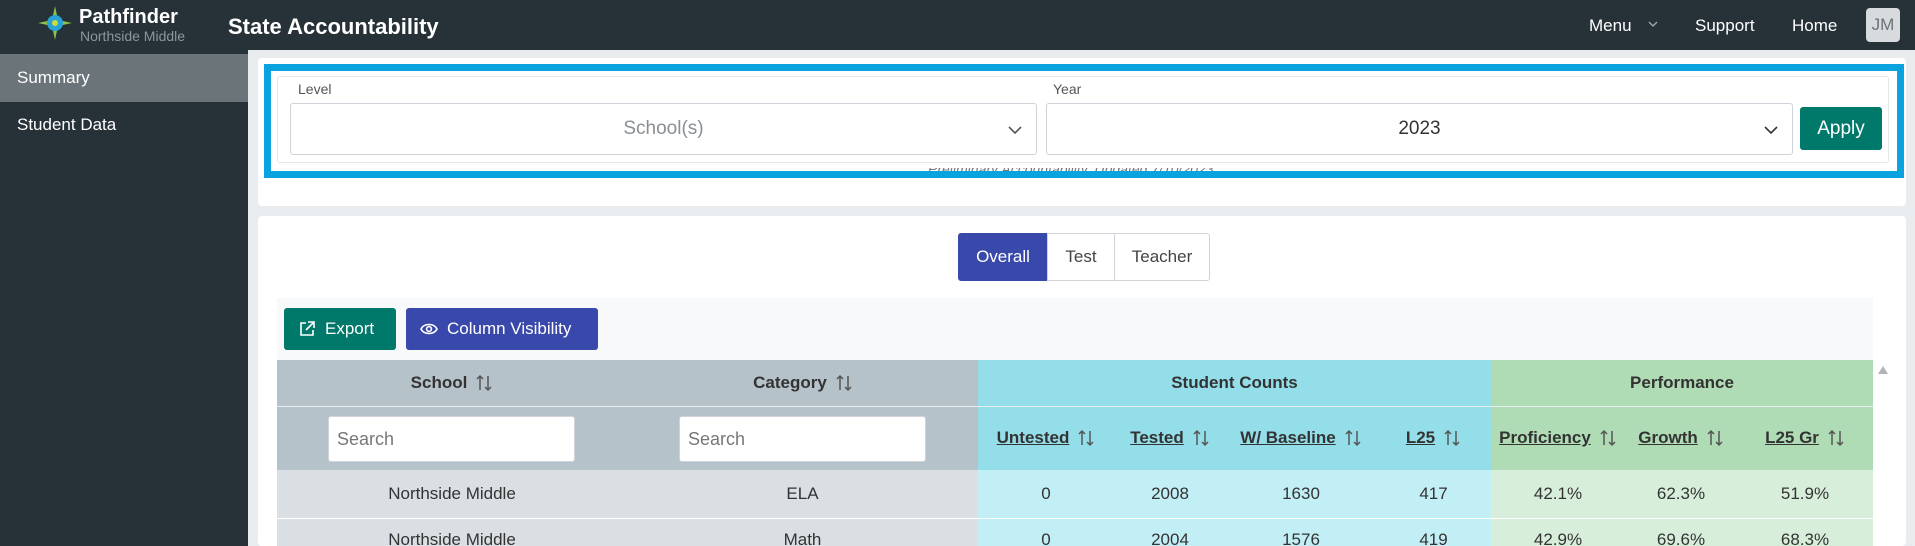 The image size is (1915, 546). What do you see at coordinates (1558, 494) in the screenshot?
I see `cell-proficiency: 42.1%` at bounding box center [1558, 494].